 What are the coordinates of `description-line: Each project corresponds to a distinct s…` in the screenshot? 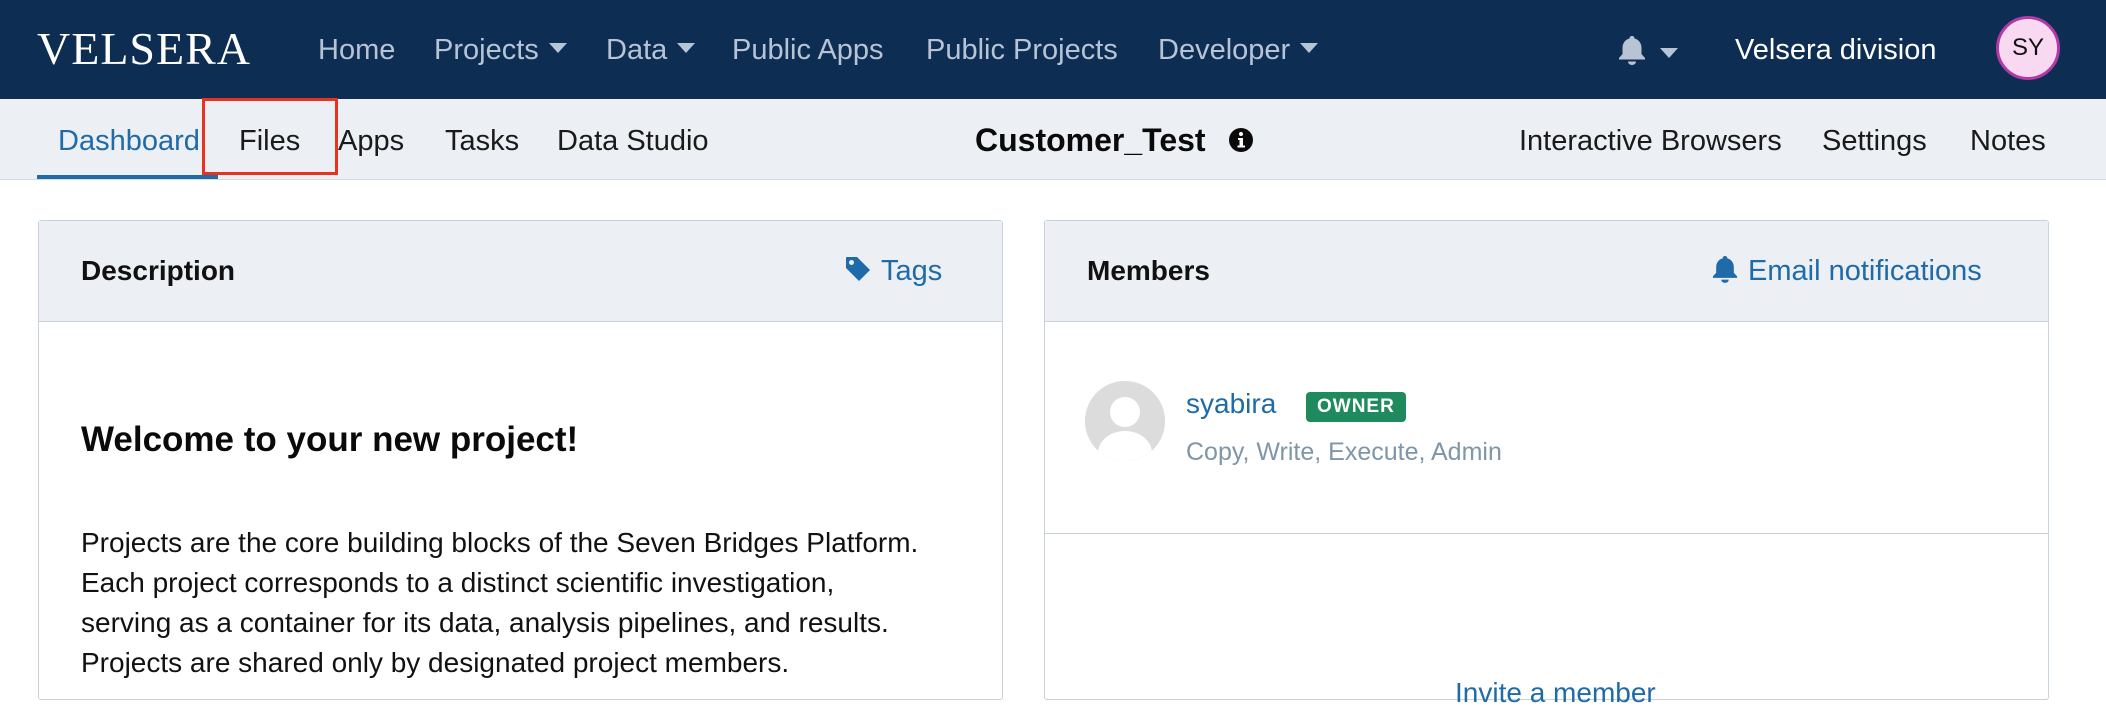 It's located at (458, 582).